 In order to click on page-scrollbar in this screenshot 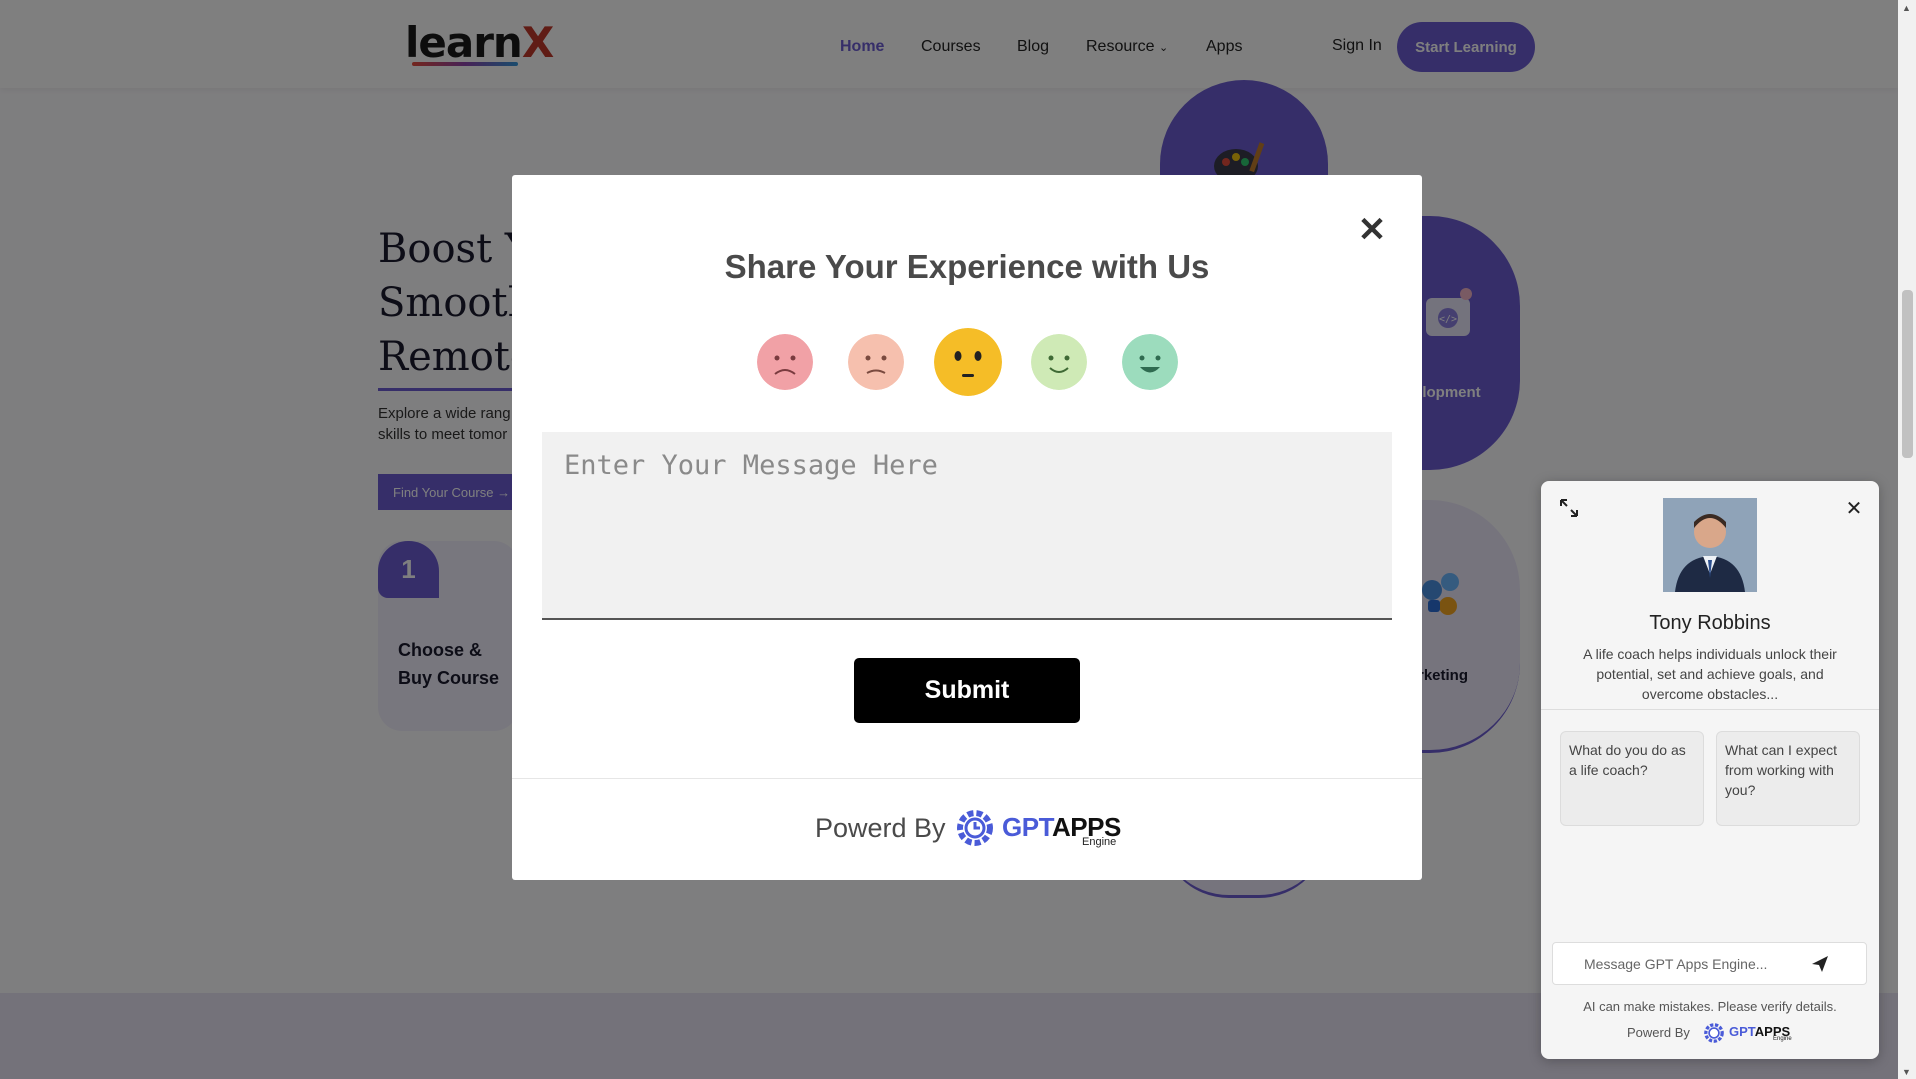, I will do `click(1907, 539)`.